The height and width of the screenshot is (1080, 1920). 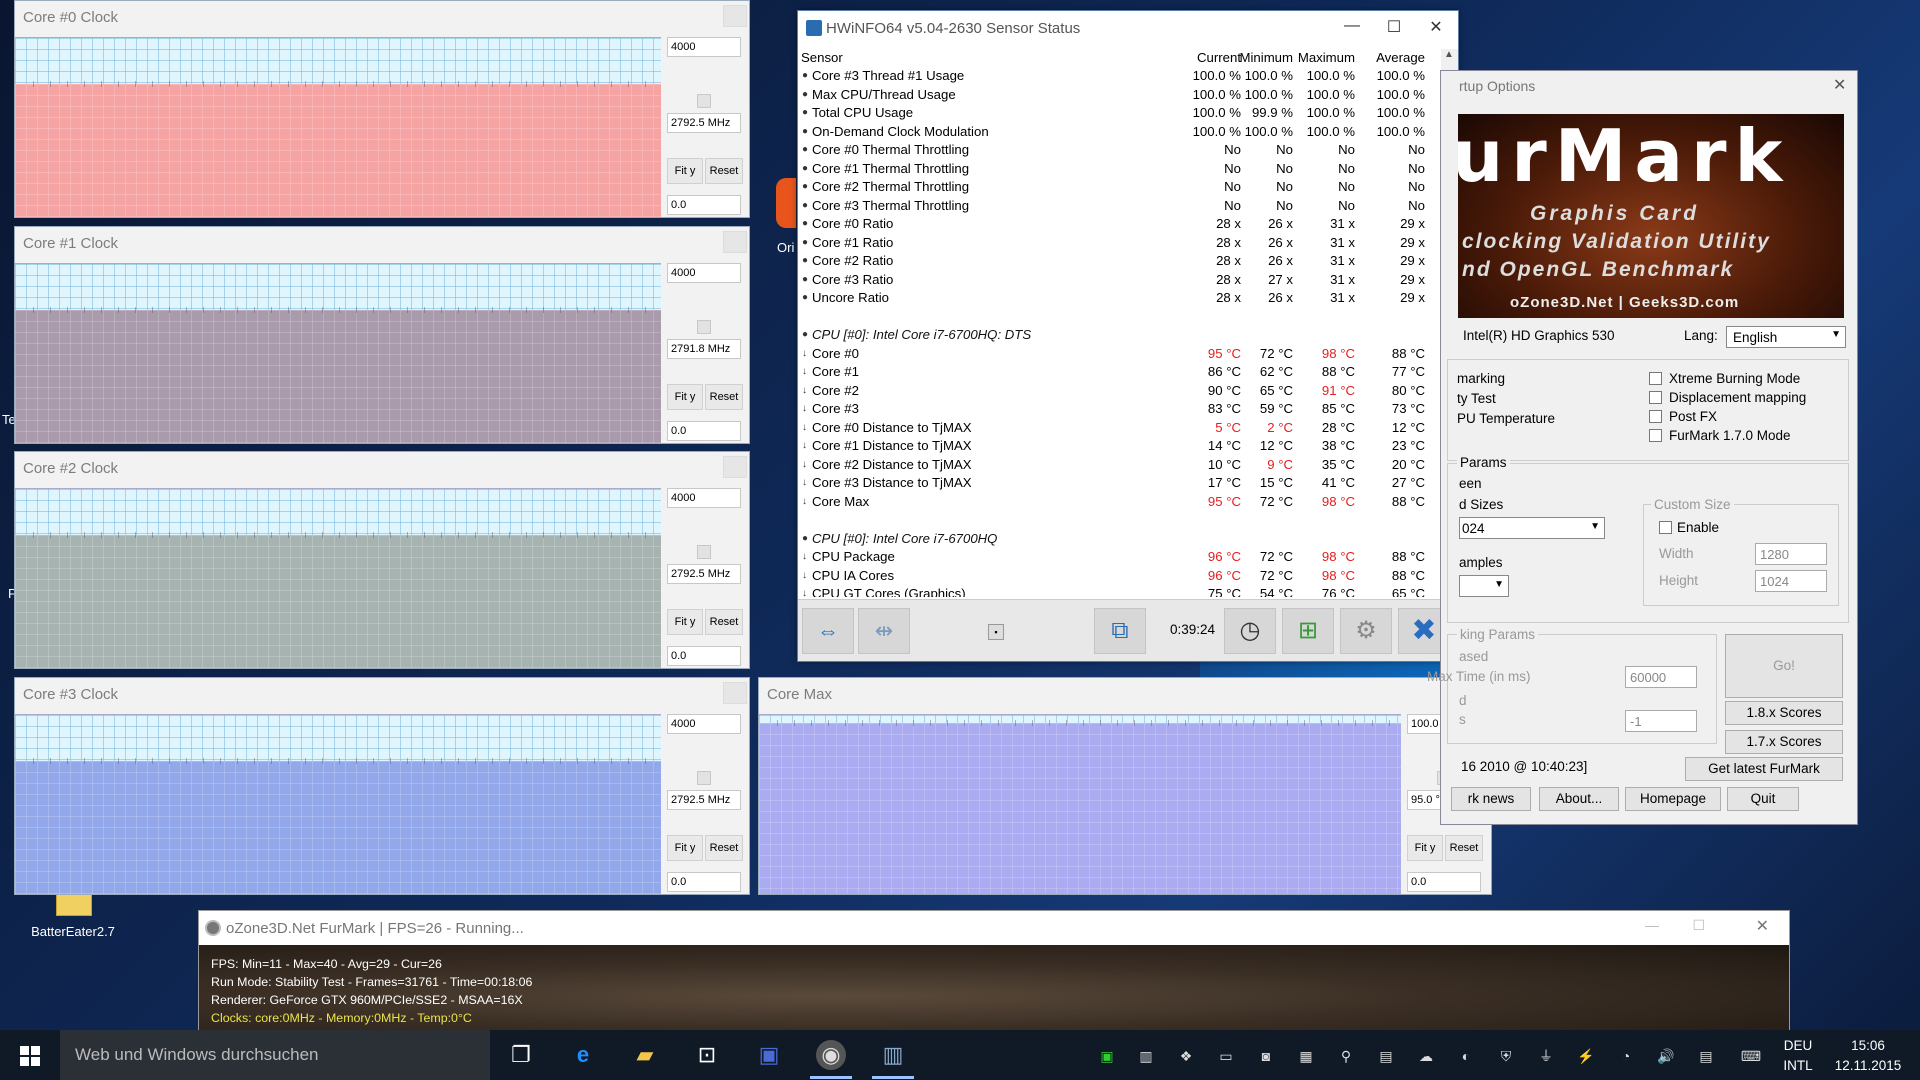 I want to click on opt-gpu-temperature: PU Temperature, so click(x=1506, y=418).